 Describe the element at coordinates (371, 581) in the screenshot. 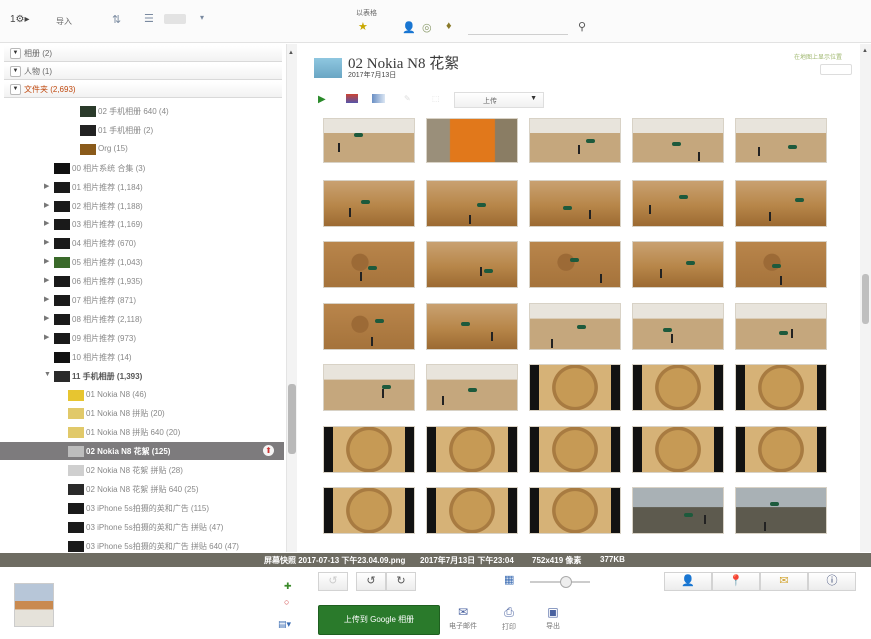

I see `rotate-left-button: ↺` at that location.